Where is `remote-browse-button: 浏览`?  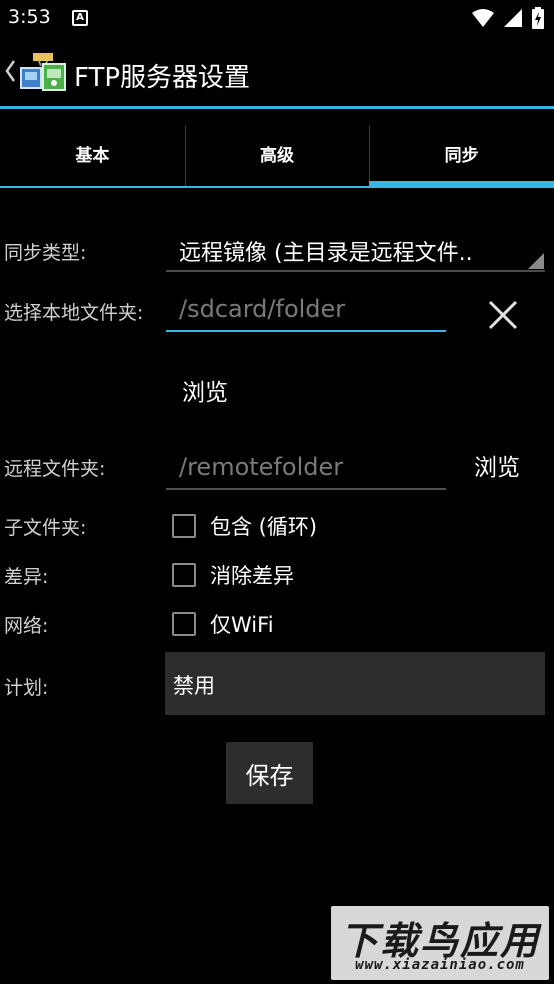
remote-browse-button: 浏览 is located at coordinates (497, 465).